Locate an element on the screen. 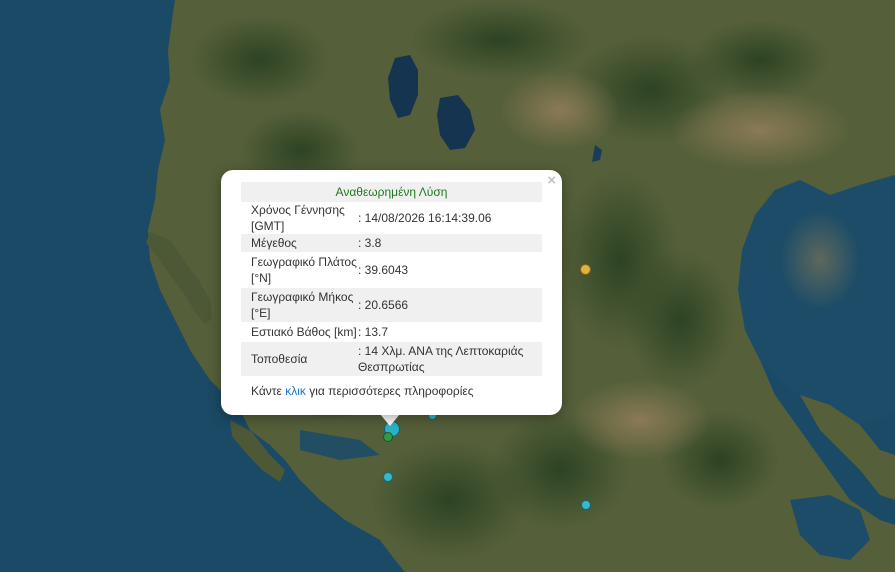 Image resolution: width=895 pixels, height=572 pixels. latitude-value: : 39.6043 is located at coordinates (383, 270).